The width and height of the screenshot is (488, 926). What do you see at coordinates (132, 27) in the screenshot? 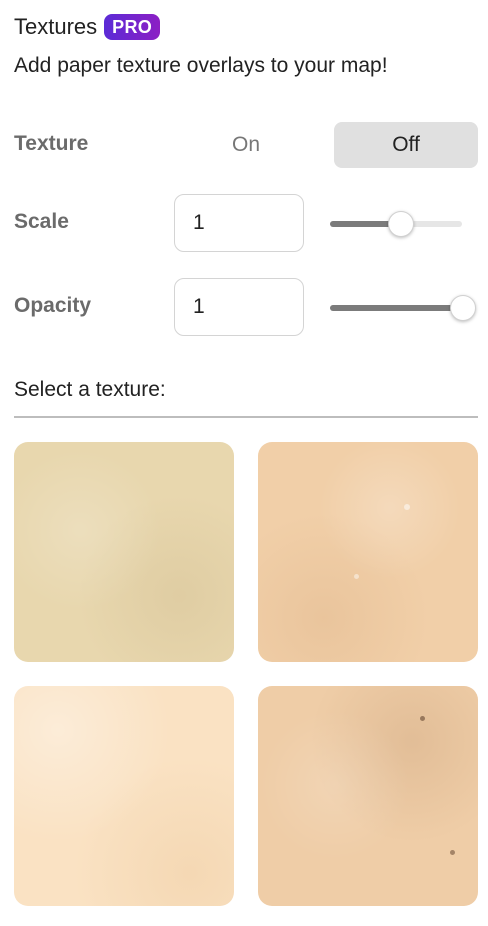
I see `pro-badge: PRO` at bounding box center [132, 27].